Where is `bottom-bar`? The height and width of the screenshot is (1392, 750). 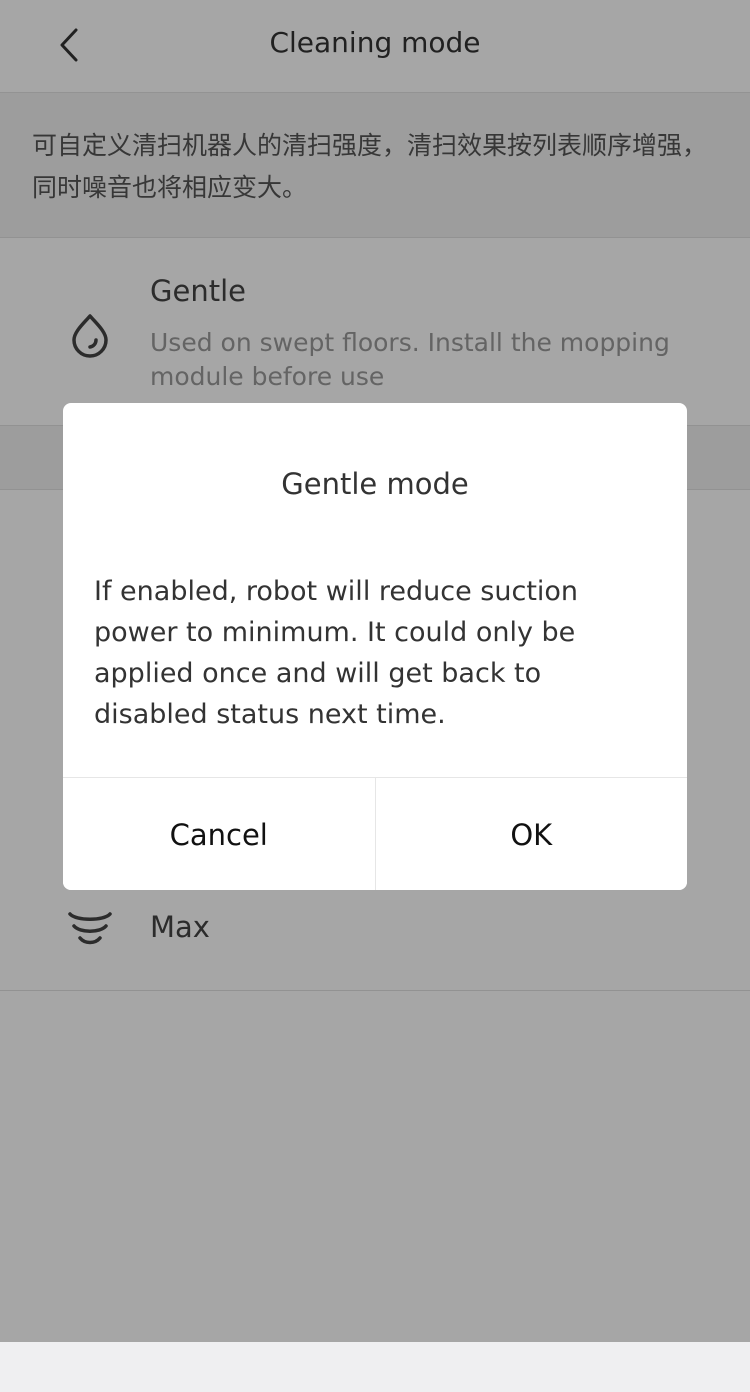
bottom-bar is located at coordinates (375, 1367).